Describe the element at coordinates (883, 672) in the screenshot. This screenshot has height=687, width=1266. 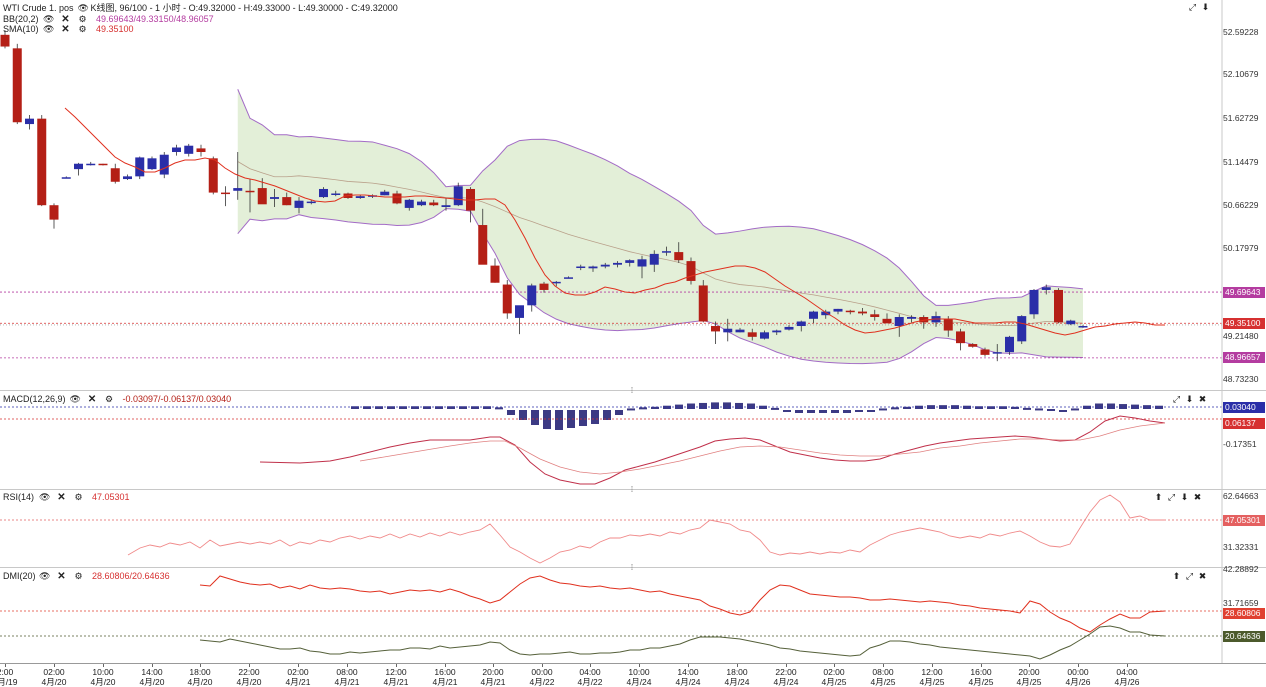
I see `time-label: 08:00` at that location.